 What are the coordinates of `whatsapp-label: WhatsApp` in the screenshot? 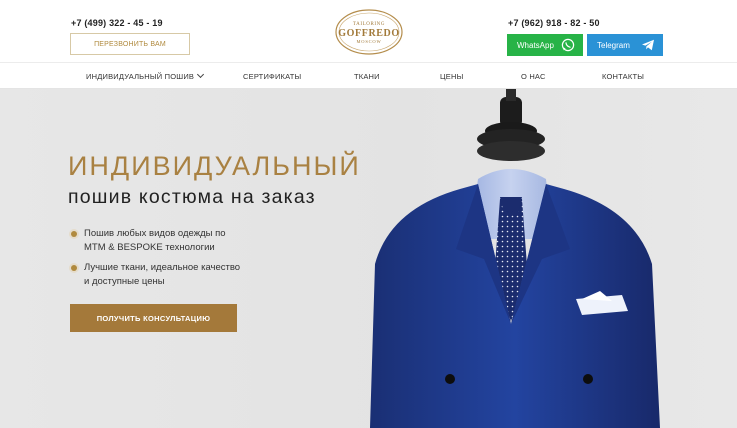 It's located at (535, 45).